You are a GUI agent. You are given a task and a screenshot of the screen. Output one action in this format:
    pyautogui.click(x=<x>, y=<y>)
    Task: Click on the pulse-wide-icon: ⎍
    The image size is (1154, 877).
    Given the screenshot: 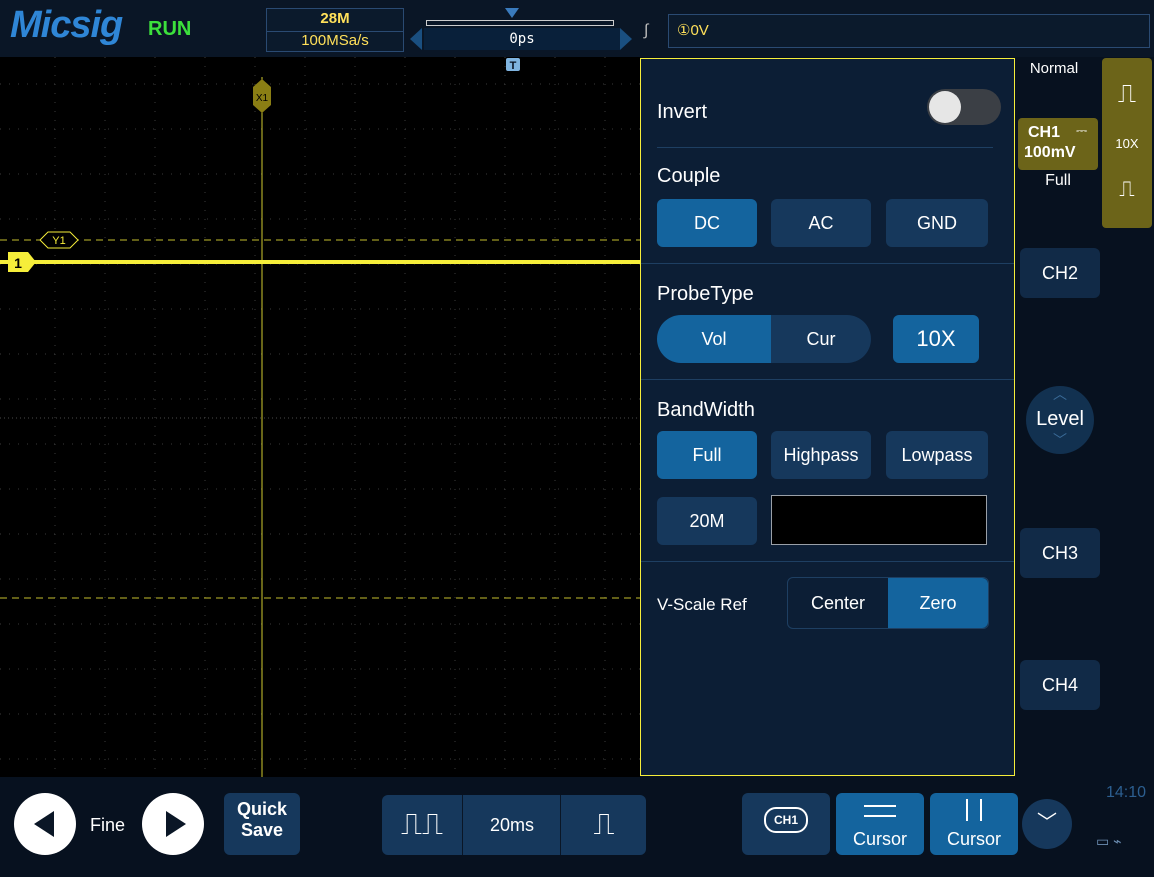 What is the action you would take?
    pyautogui.click(x=1127, y=93)
    